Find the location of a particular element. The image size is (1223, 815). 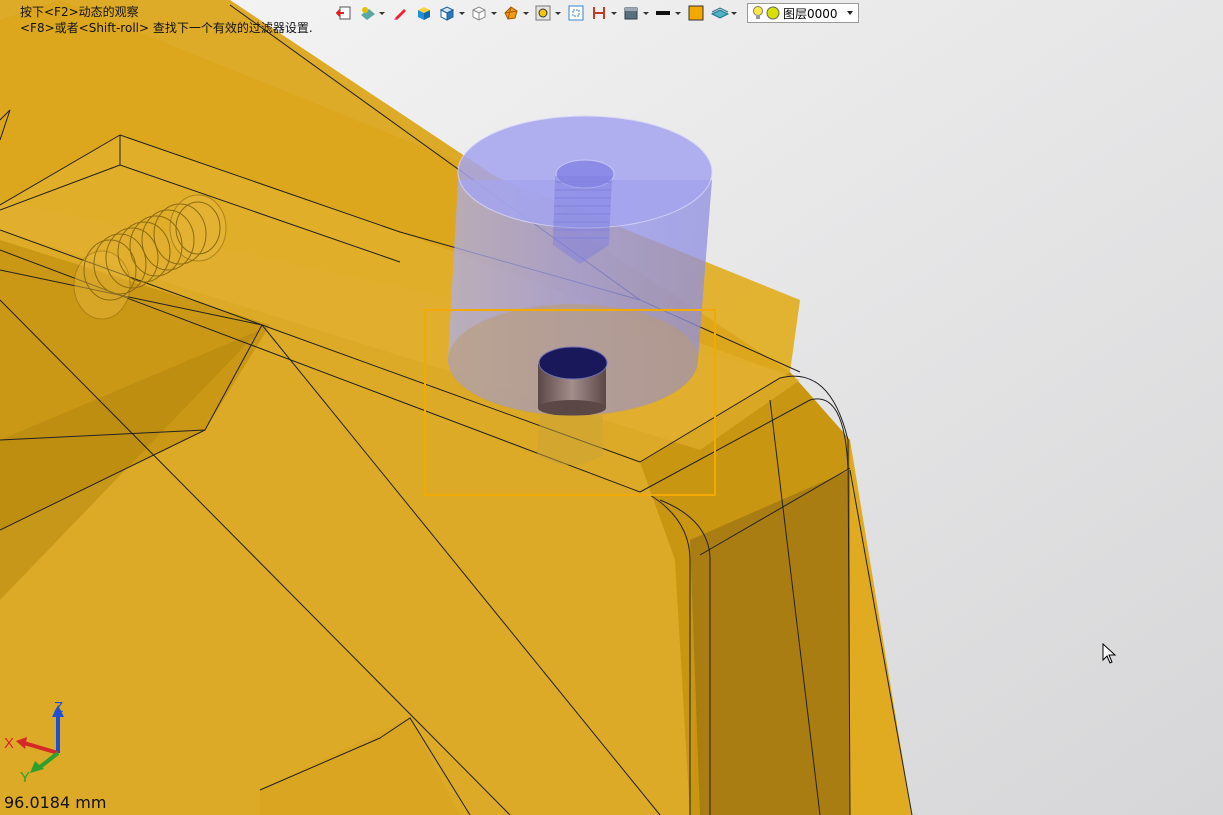

surface-icon is located at coordinates (636, 13).